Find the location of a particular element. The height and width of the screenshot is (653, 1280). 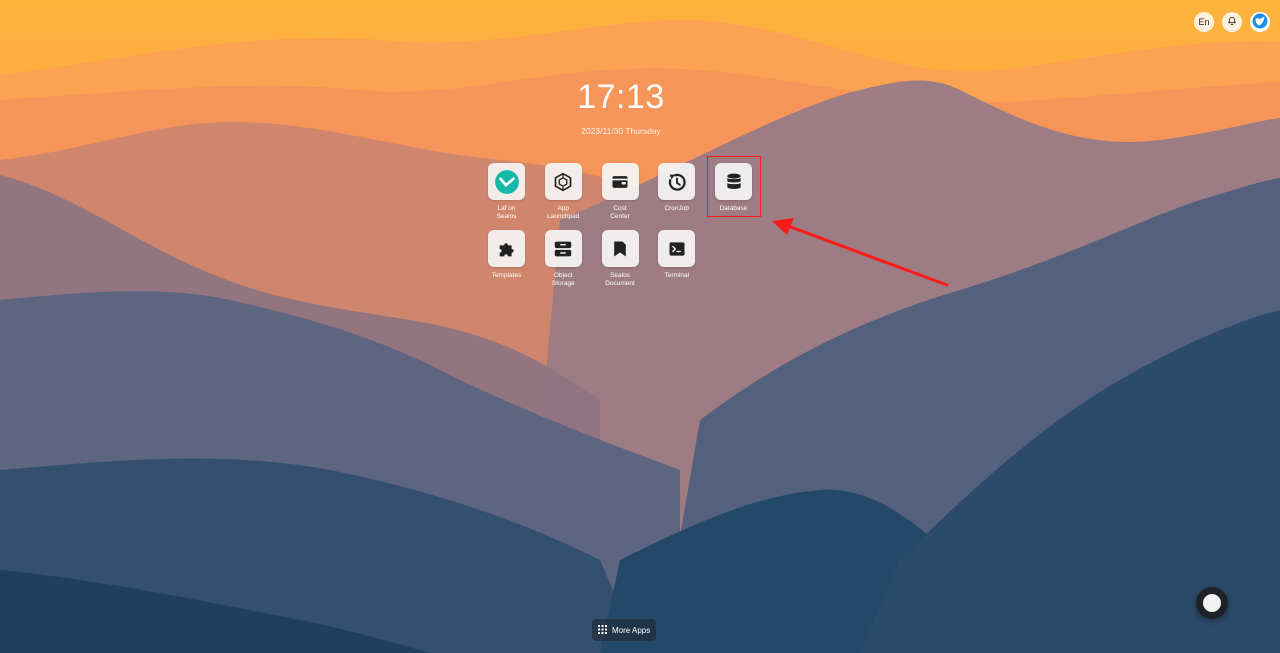

app-label: Object Storage is located at coordinates (563, 279).